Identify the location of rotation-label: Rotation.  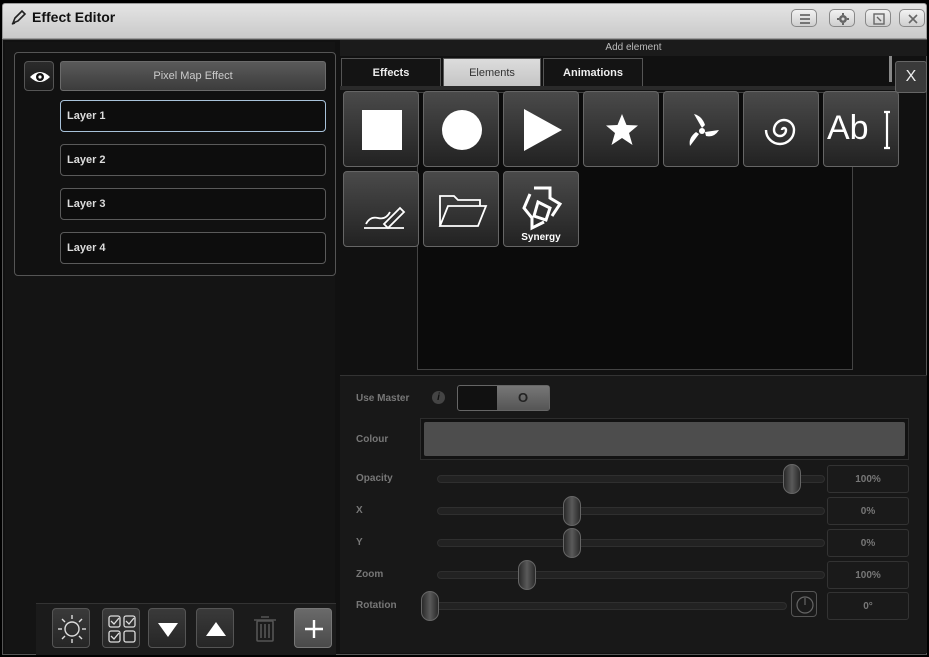
(376, 605).